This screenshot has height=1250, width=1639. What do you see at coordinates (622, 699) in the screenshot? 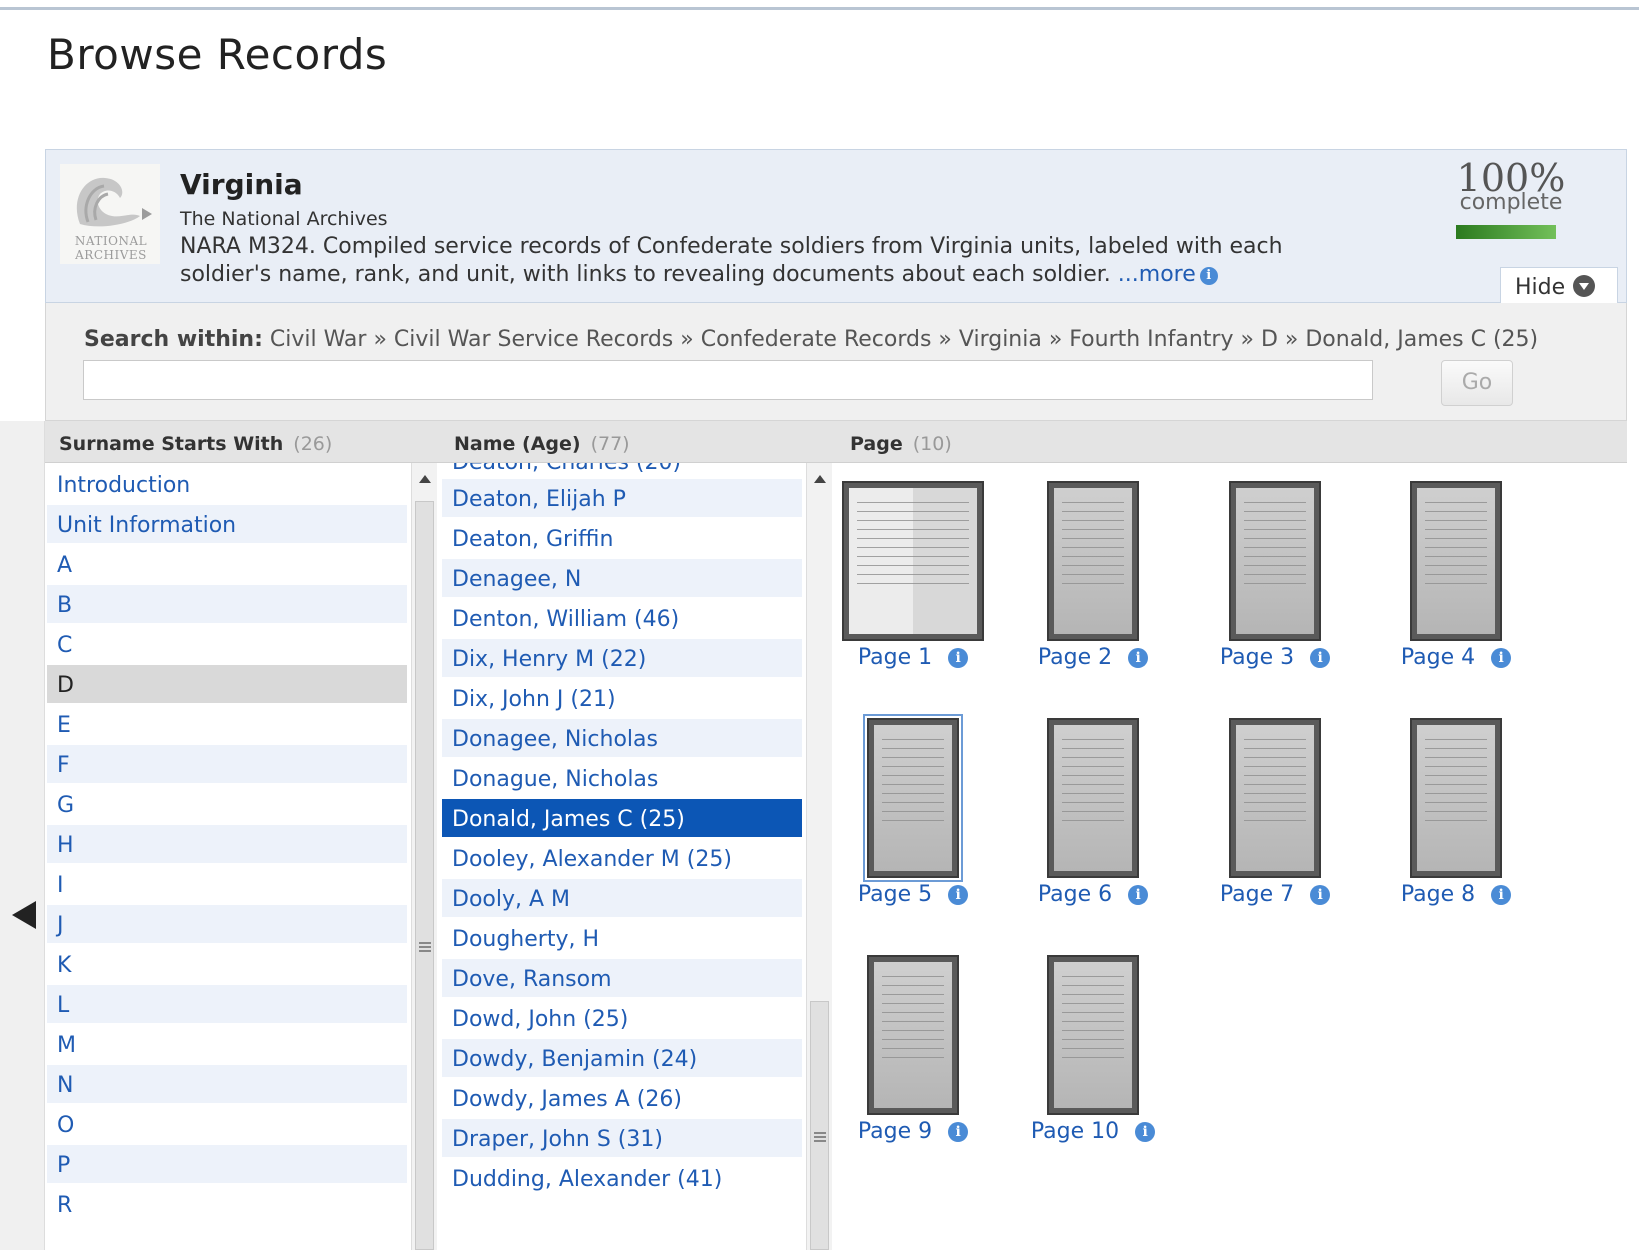
I see `name-item: Dix, John J (21)` at bounding box center [622, 699].